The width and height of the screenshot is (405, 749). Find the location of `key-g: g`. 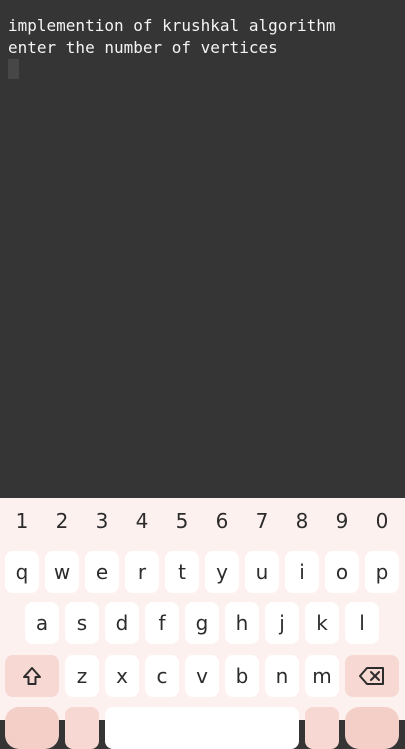

key-g: g is located at coordinates (202, 623).